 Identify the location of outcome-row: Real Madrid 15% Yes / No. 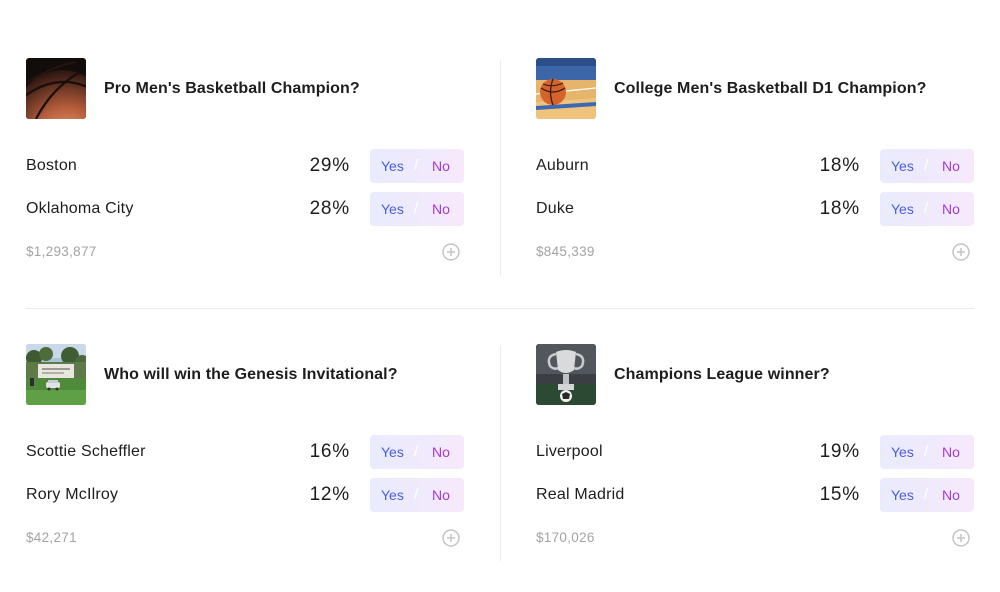
(755, 495).